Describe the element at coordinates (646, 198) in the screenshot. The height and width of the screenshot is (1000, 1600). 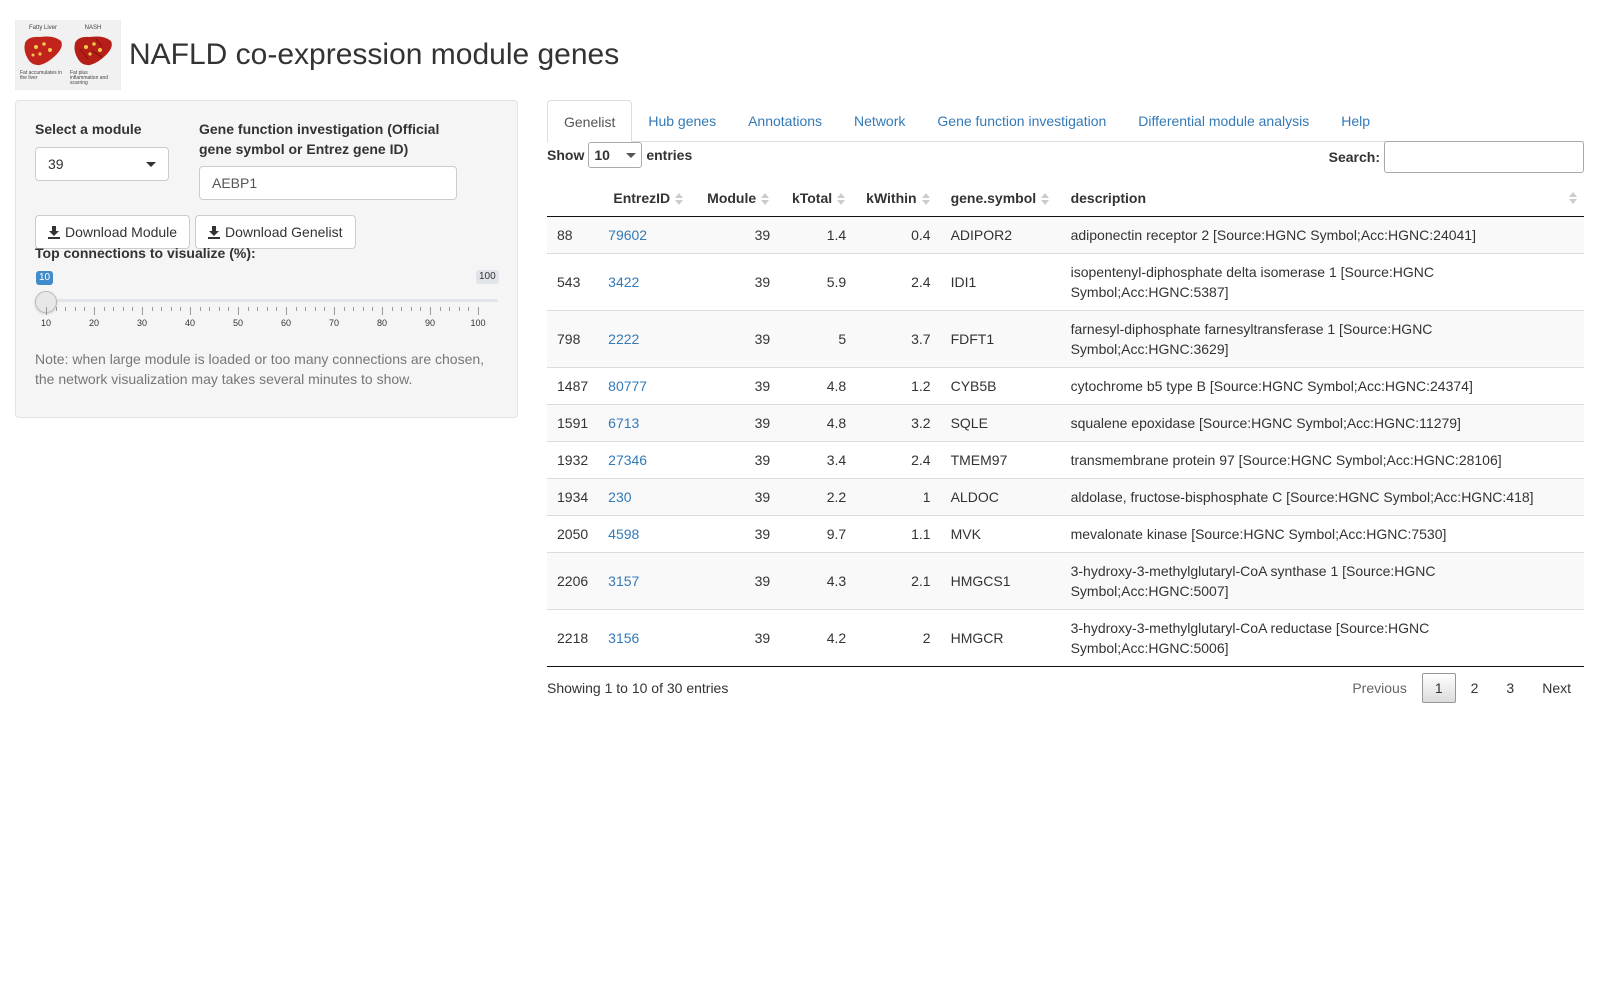
I see `column-header-entrezid: EntrezID` at that location.